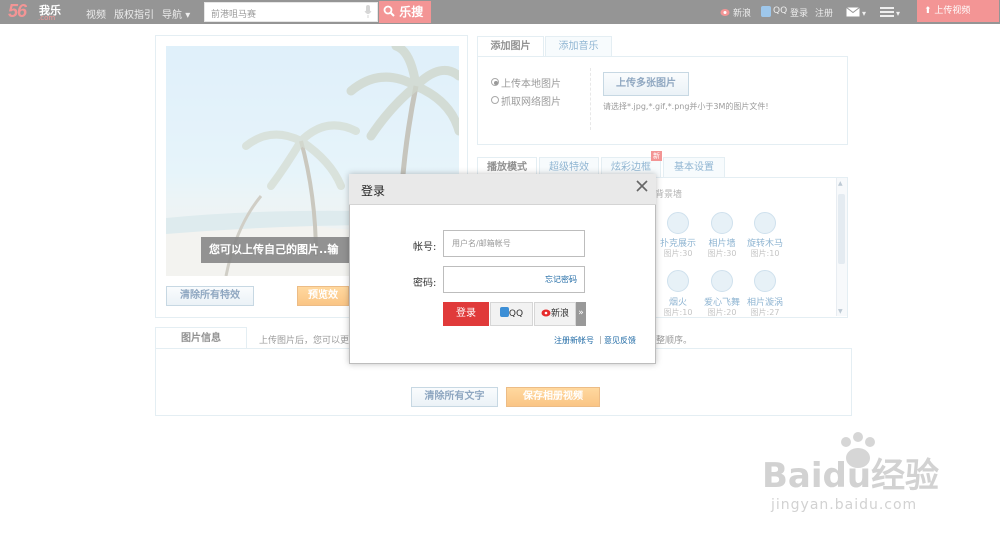 The height and width of the screenshot is (538, 1000). I want to click on account-input: 用户名/邮箱帐号, so click(514, 243).